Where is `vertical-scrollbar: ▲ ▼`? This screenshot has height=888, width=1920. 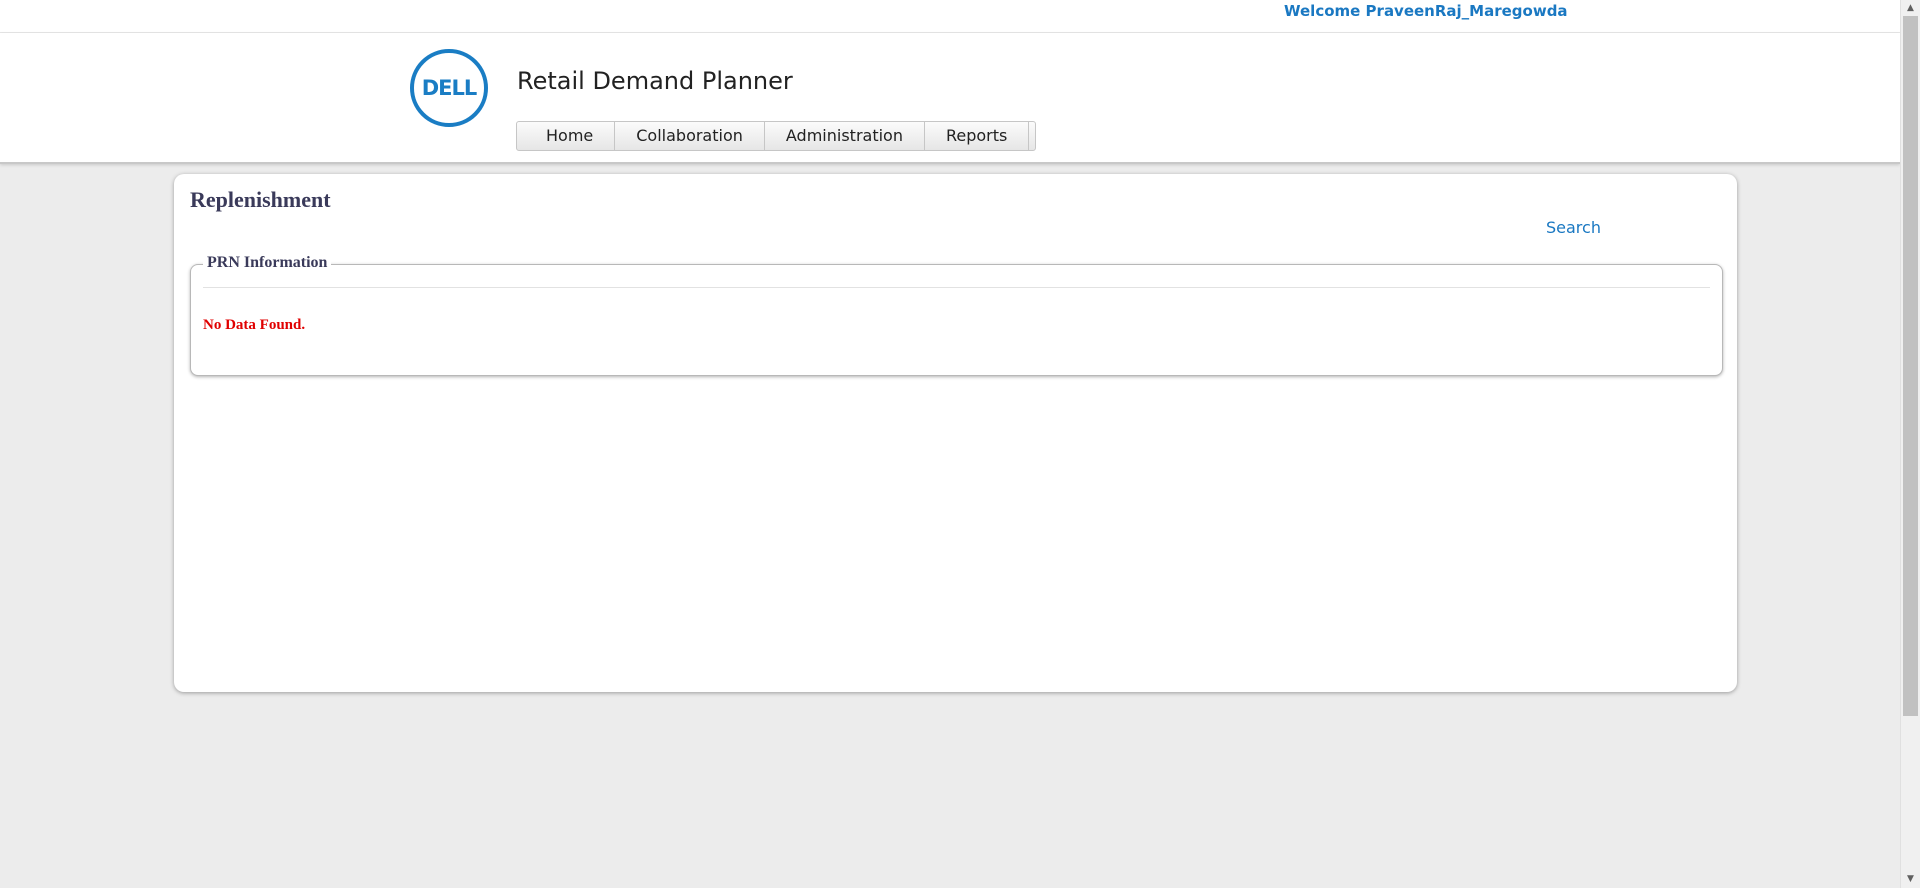
vertical-scrollbar: ▲ ▼ is located at coordinates (1910, 444).